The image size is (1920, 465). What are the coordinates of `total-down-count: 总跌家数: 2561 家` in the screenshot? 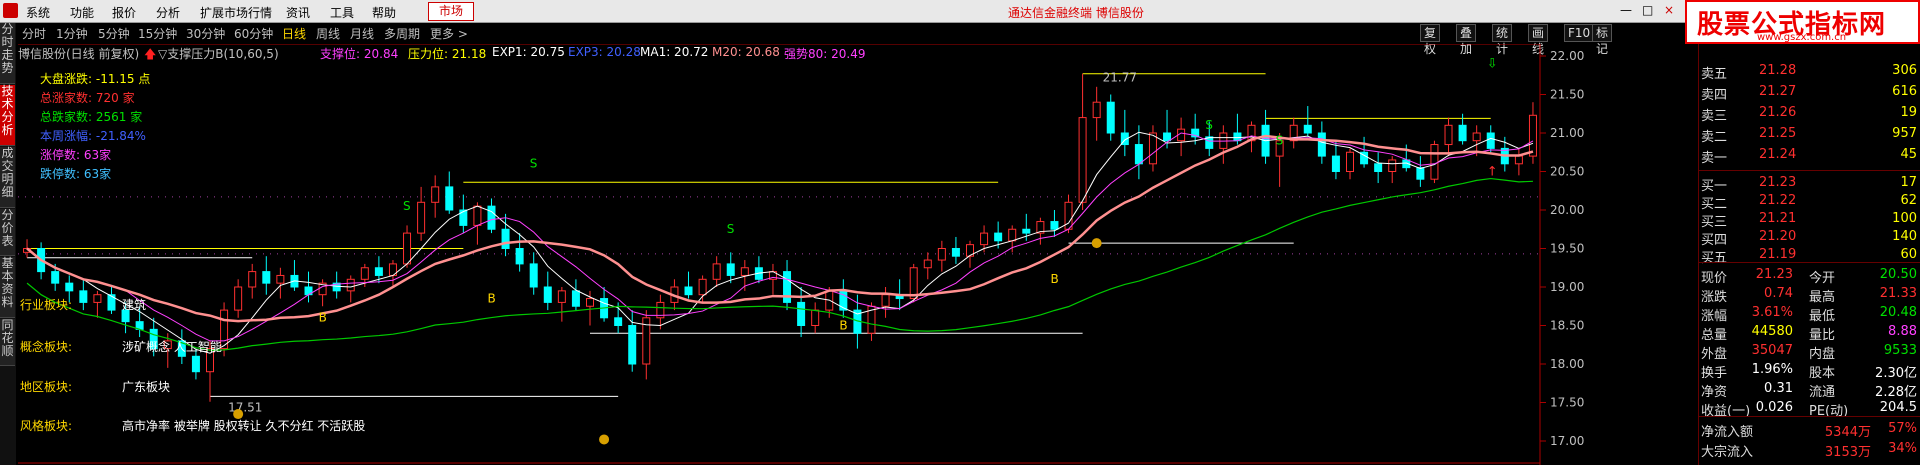 It's located at (91, 117).